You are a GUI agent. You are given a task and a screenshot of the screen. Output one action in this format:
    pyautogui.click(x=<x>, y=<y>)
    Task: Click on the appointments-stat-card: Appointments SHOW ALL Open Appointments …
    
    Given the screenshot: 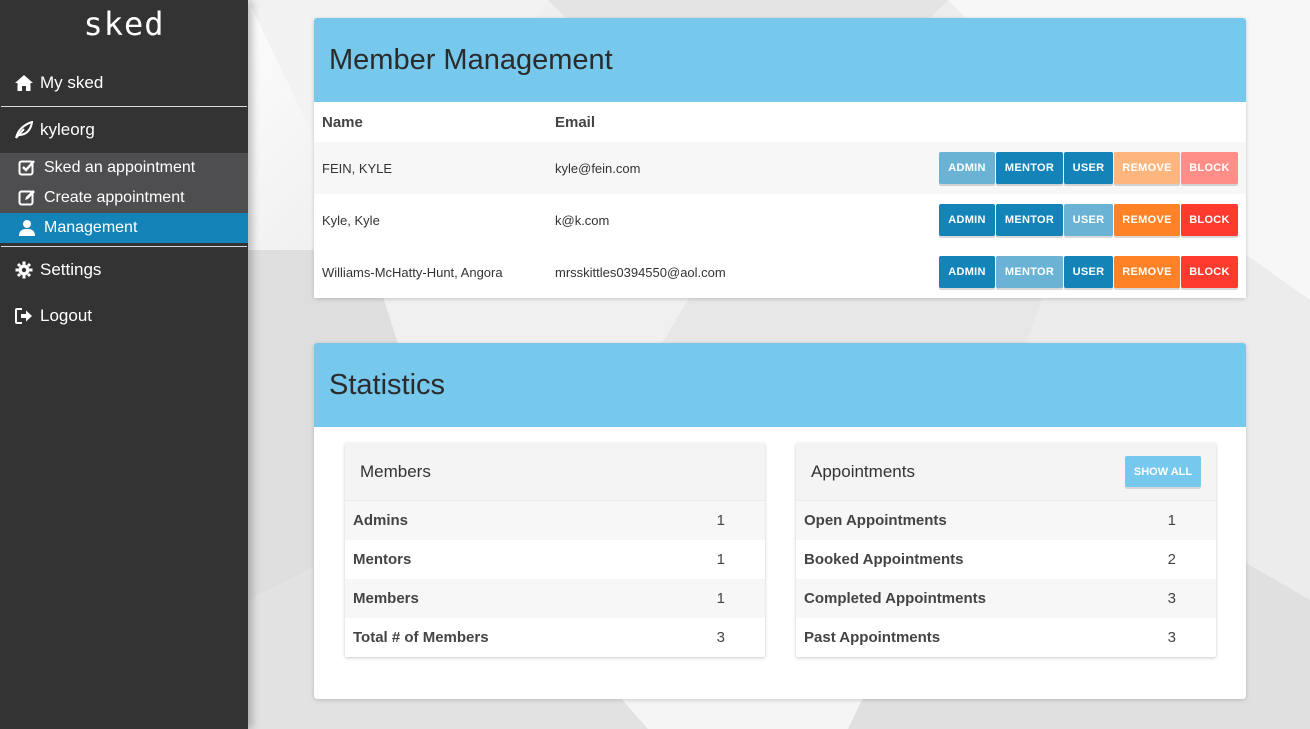 What is the action you would take?
    pyautogui.click(x=1006, y=550)
    